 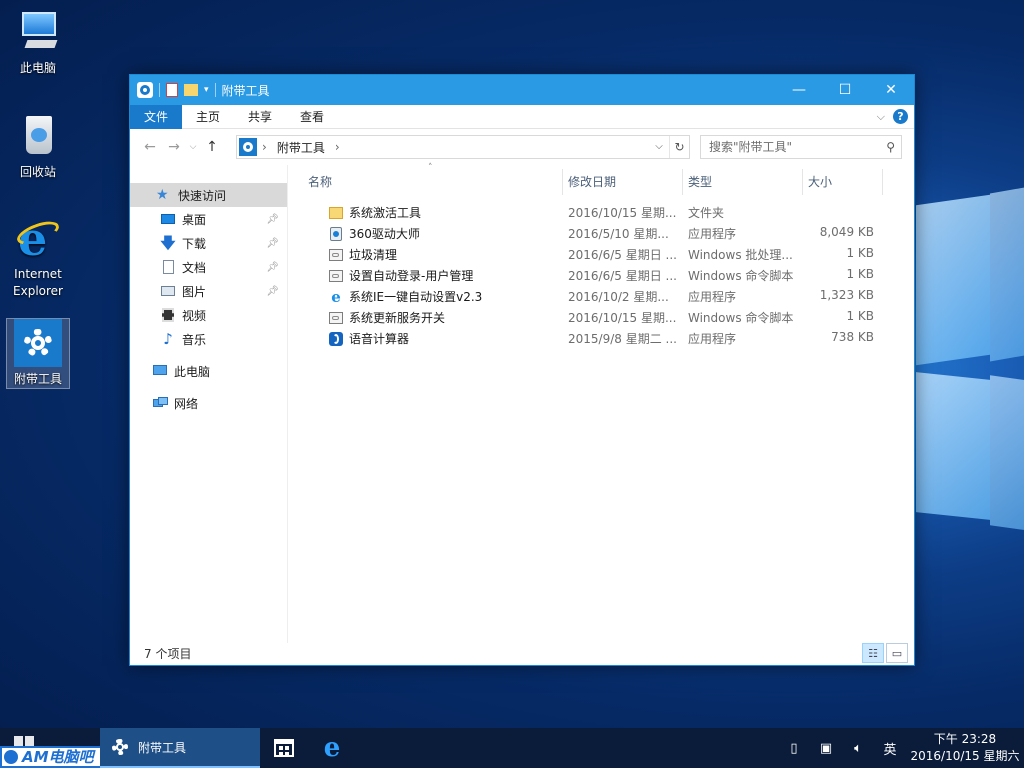 I want to click on column-type: 类型, so click(x=700, y=181).